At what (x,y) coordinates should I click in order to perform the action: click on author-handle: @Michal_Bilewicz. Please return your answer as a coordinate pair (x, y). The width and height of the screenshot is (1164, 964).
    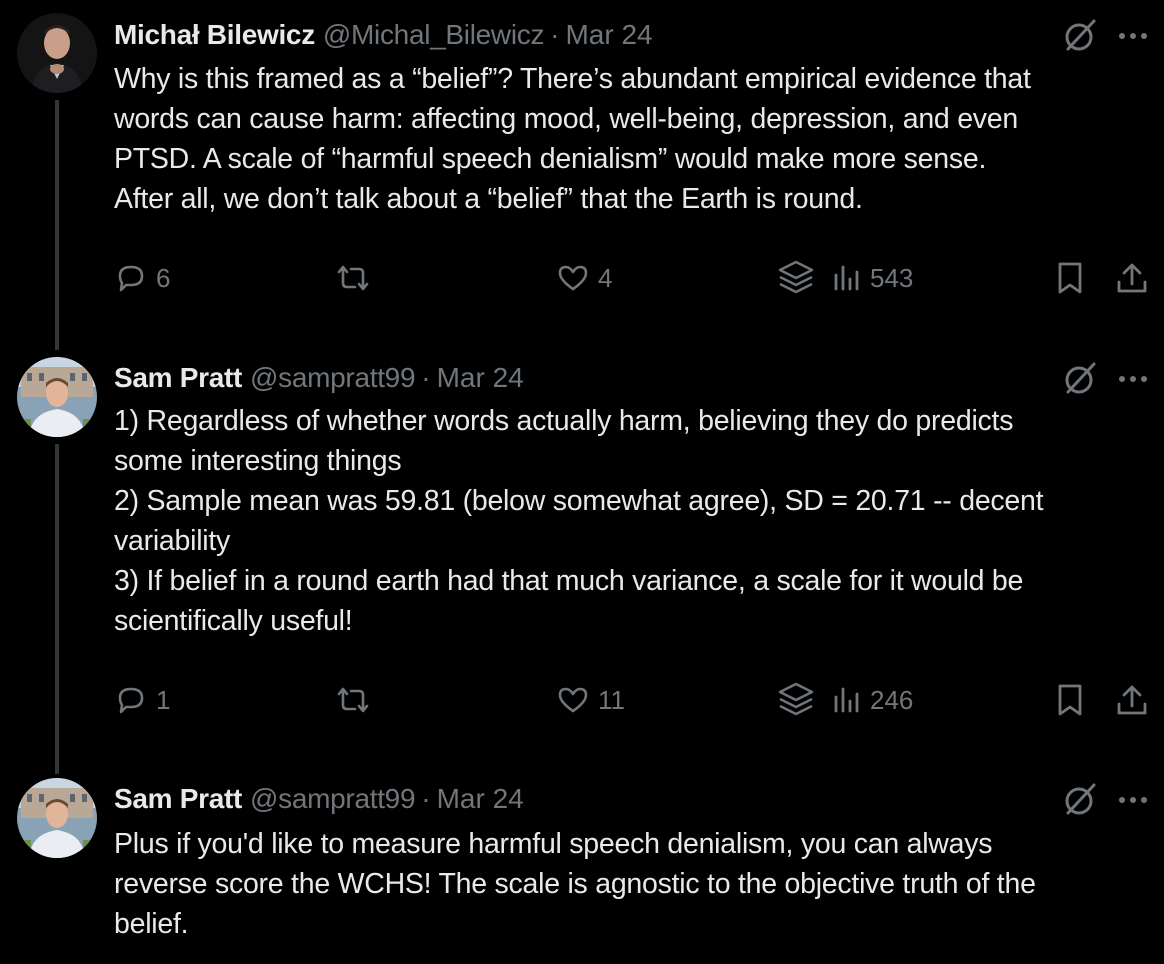
    Looking at the image, I should click on (434, 35).